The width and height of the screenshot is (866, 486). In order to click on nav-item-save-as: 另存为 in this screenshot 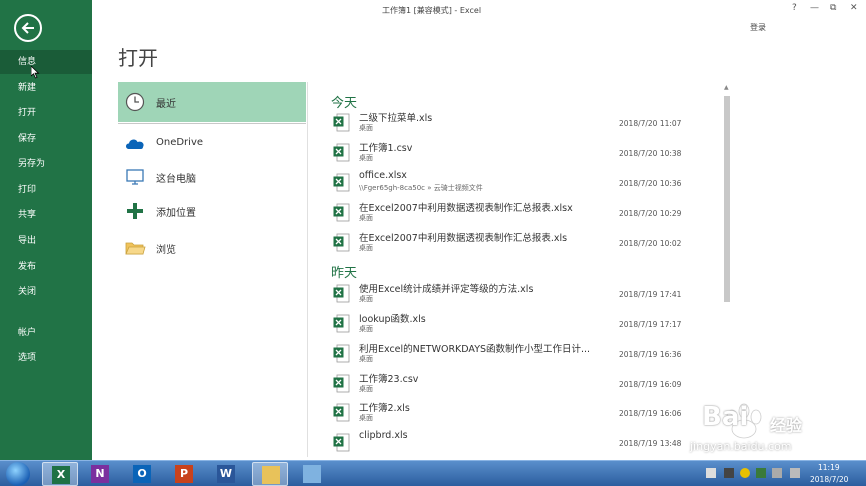, I will do `click(46, 164)`.